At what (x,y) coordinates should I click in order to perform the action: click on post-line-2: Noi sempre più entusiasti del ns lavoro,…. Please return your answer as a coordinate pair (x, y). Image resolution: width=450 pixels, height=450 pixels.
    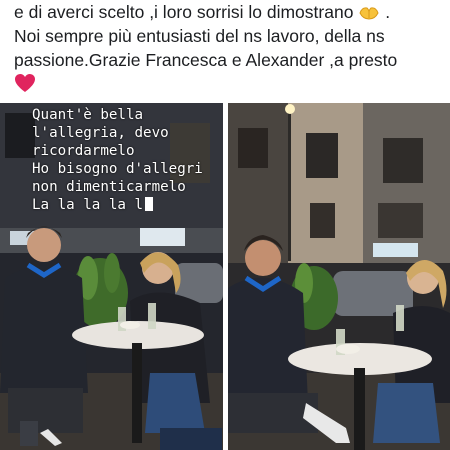
    Looking at the image, I should click on (199, 36).